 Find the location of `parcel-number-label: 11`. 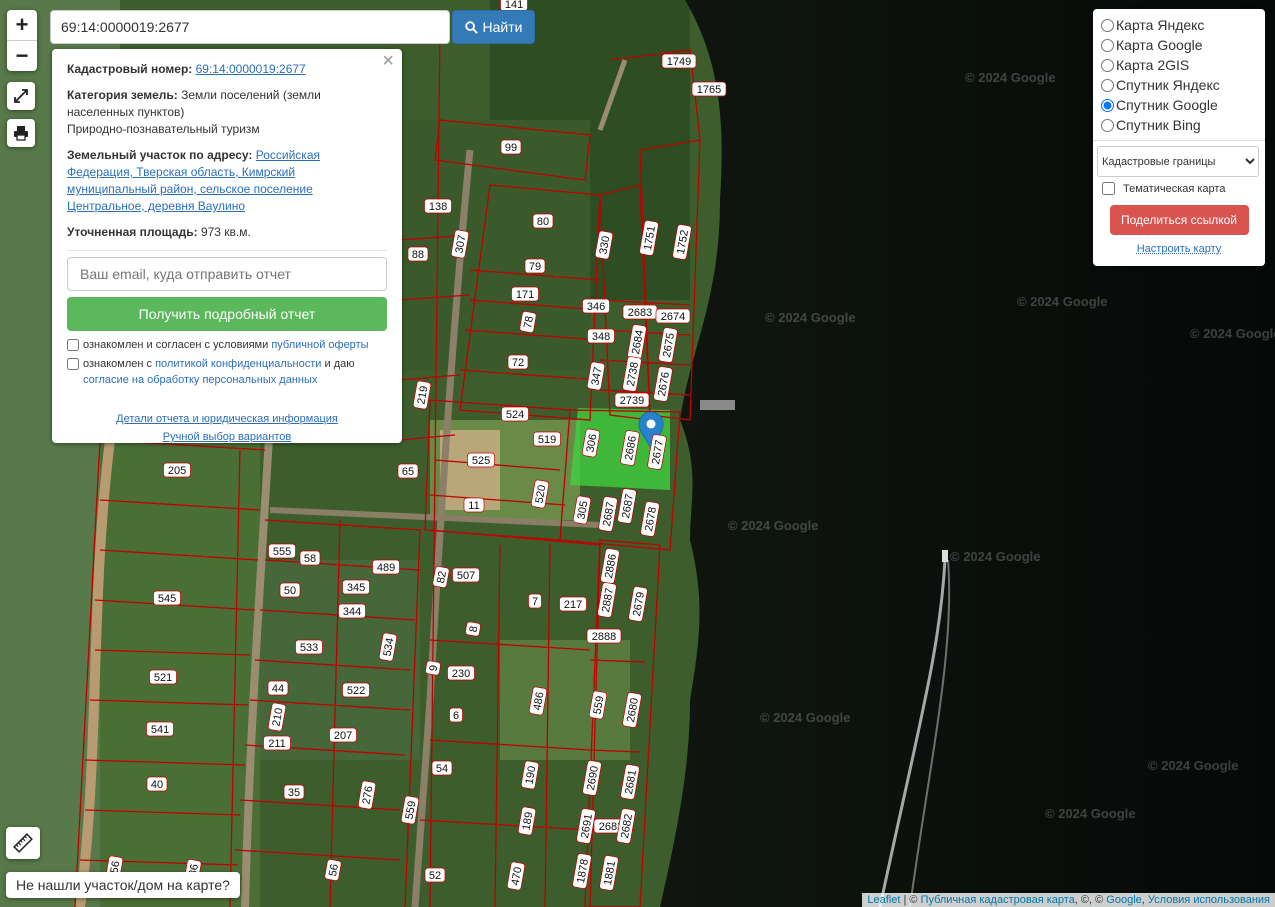

parcel-number-label: 11 is located at coordinates (474, 505).